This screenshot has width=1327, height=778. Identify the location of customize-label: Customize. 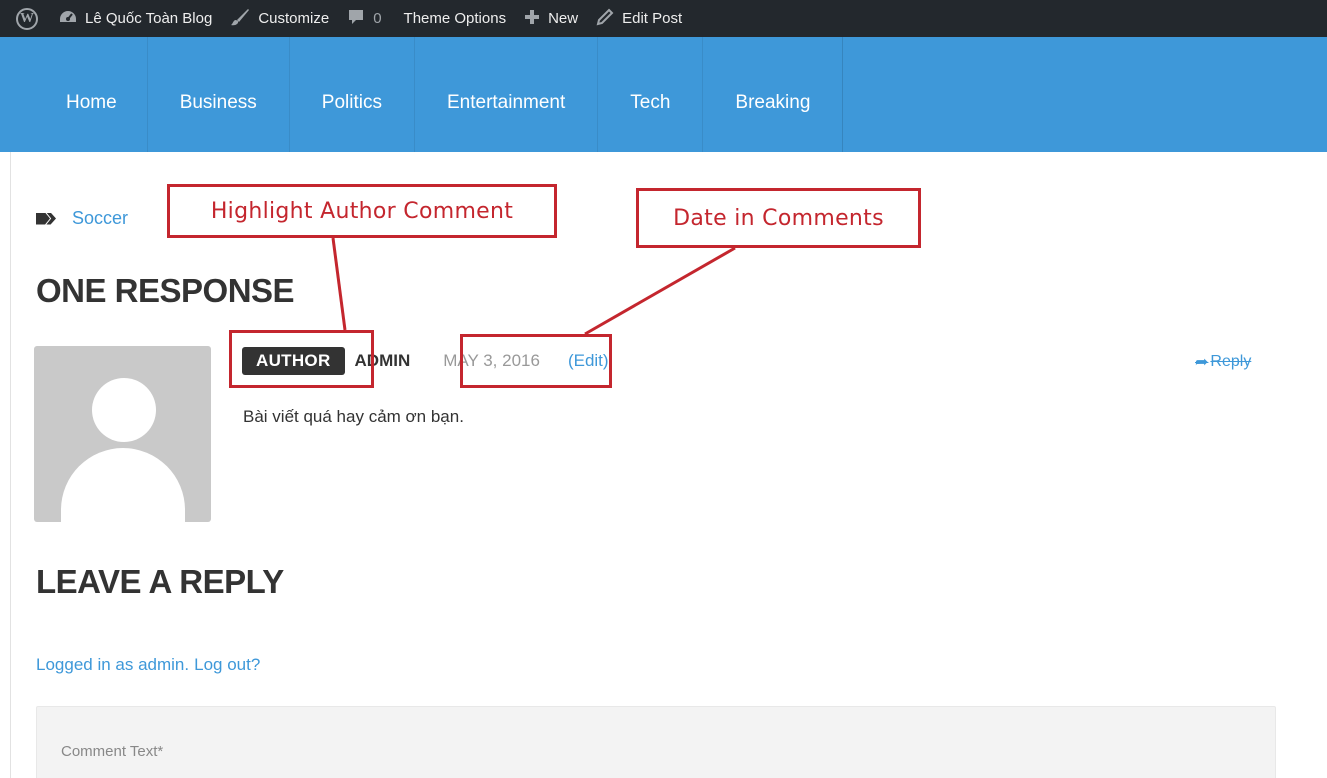
(294, 18).